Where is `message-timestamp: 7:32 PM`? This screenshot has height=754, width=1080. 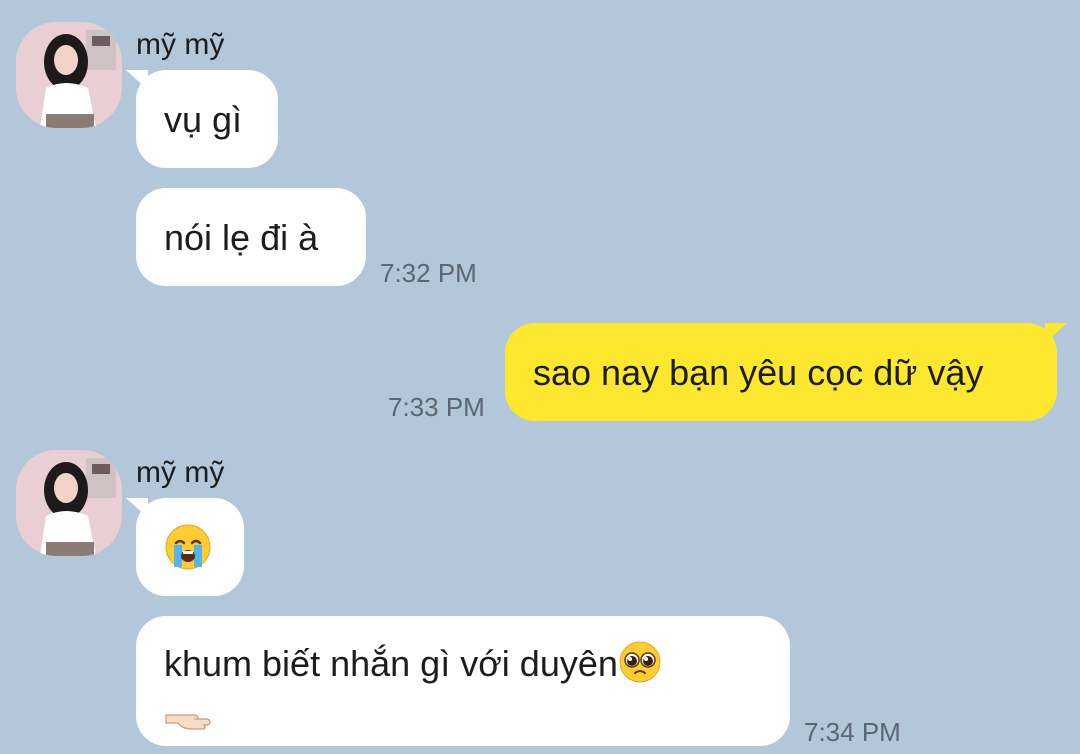 message-timestamp: 7:32 PM is located at coordinates (428, 273).